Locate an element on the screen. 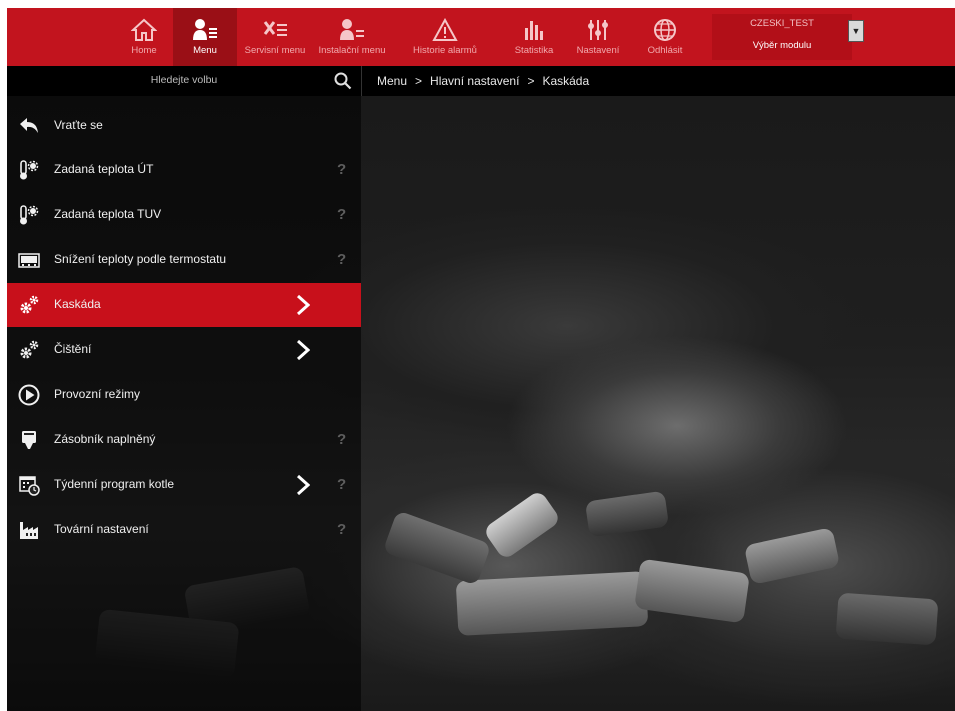  chevron-down-icon: ▼ is located at coordinates (856, 31).